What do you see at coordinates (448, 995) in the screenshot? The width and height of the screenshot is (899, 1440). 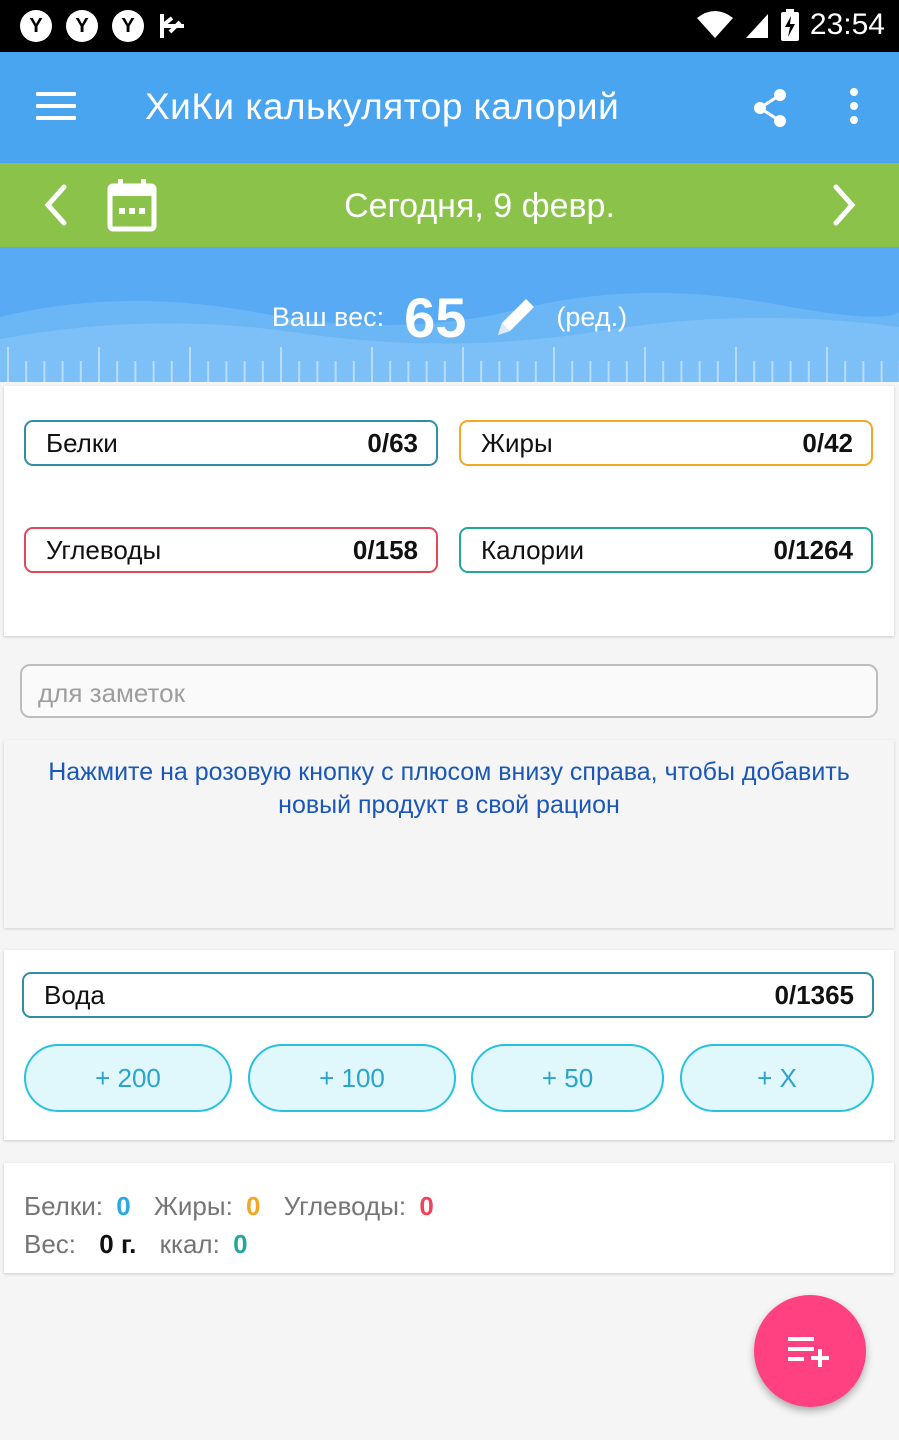 I see `water-pill: Вода 0/1365` at bounding box center [448, 995].